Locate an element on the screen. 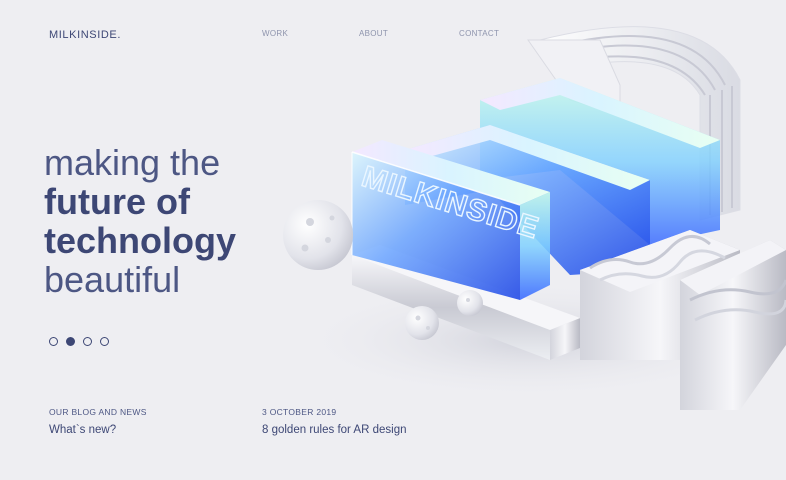  hero-line-1: making the is located at coordinates (132, 162).